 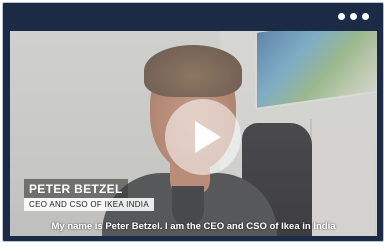 What do you see at coordinates (76, 188) in the screenshot?
I see `speaker-name: PETER BETZEL` at bounding box center [76, 188].